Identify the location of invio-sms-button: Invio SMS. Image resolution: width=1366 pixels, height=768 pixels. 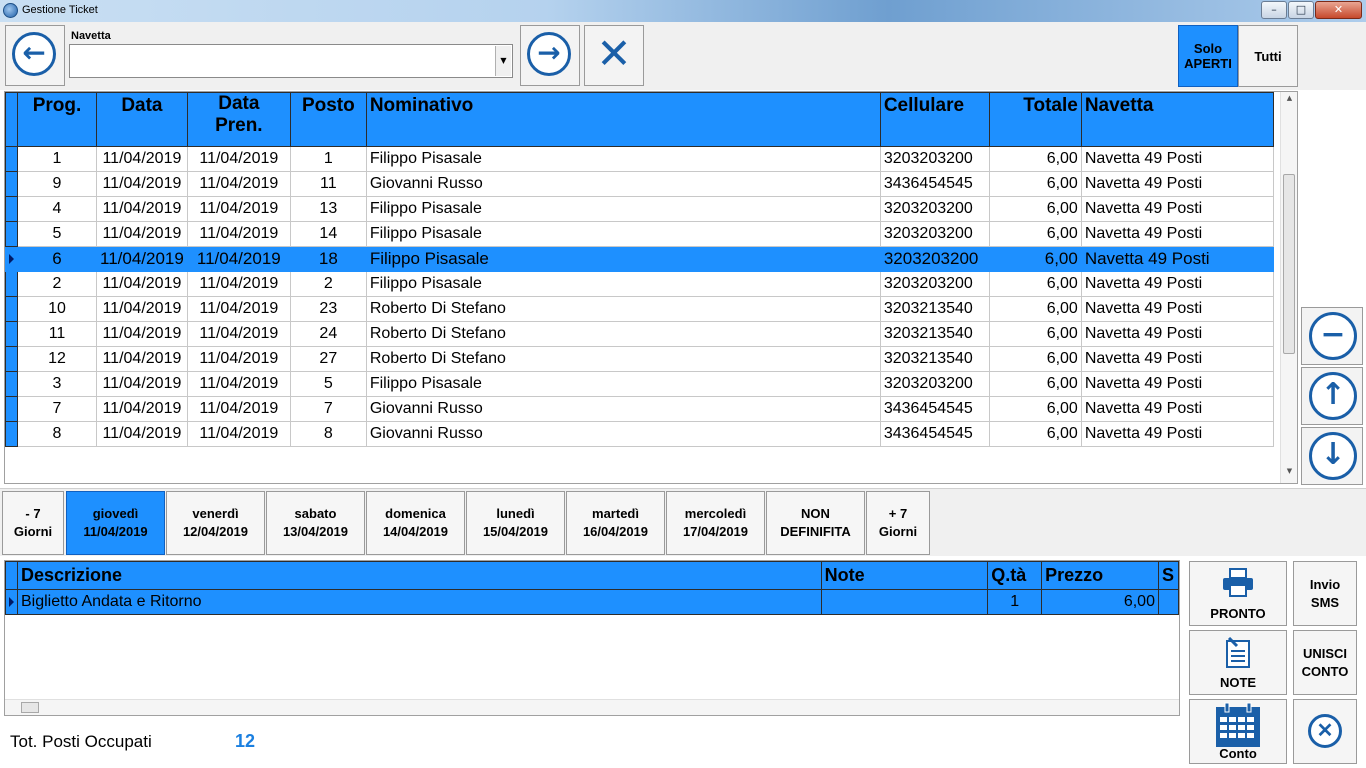
(1325, 593).